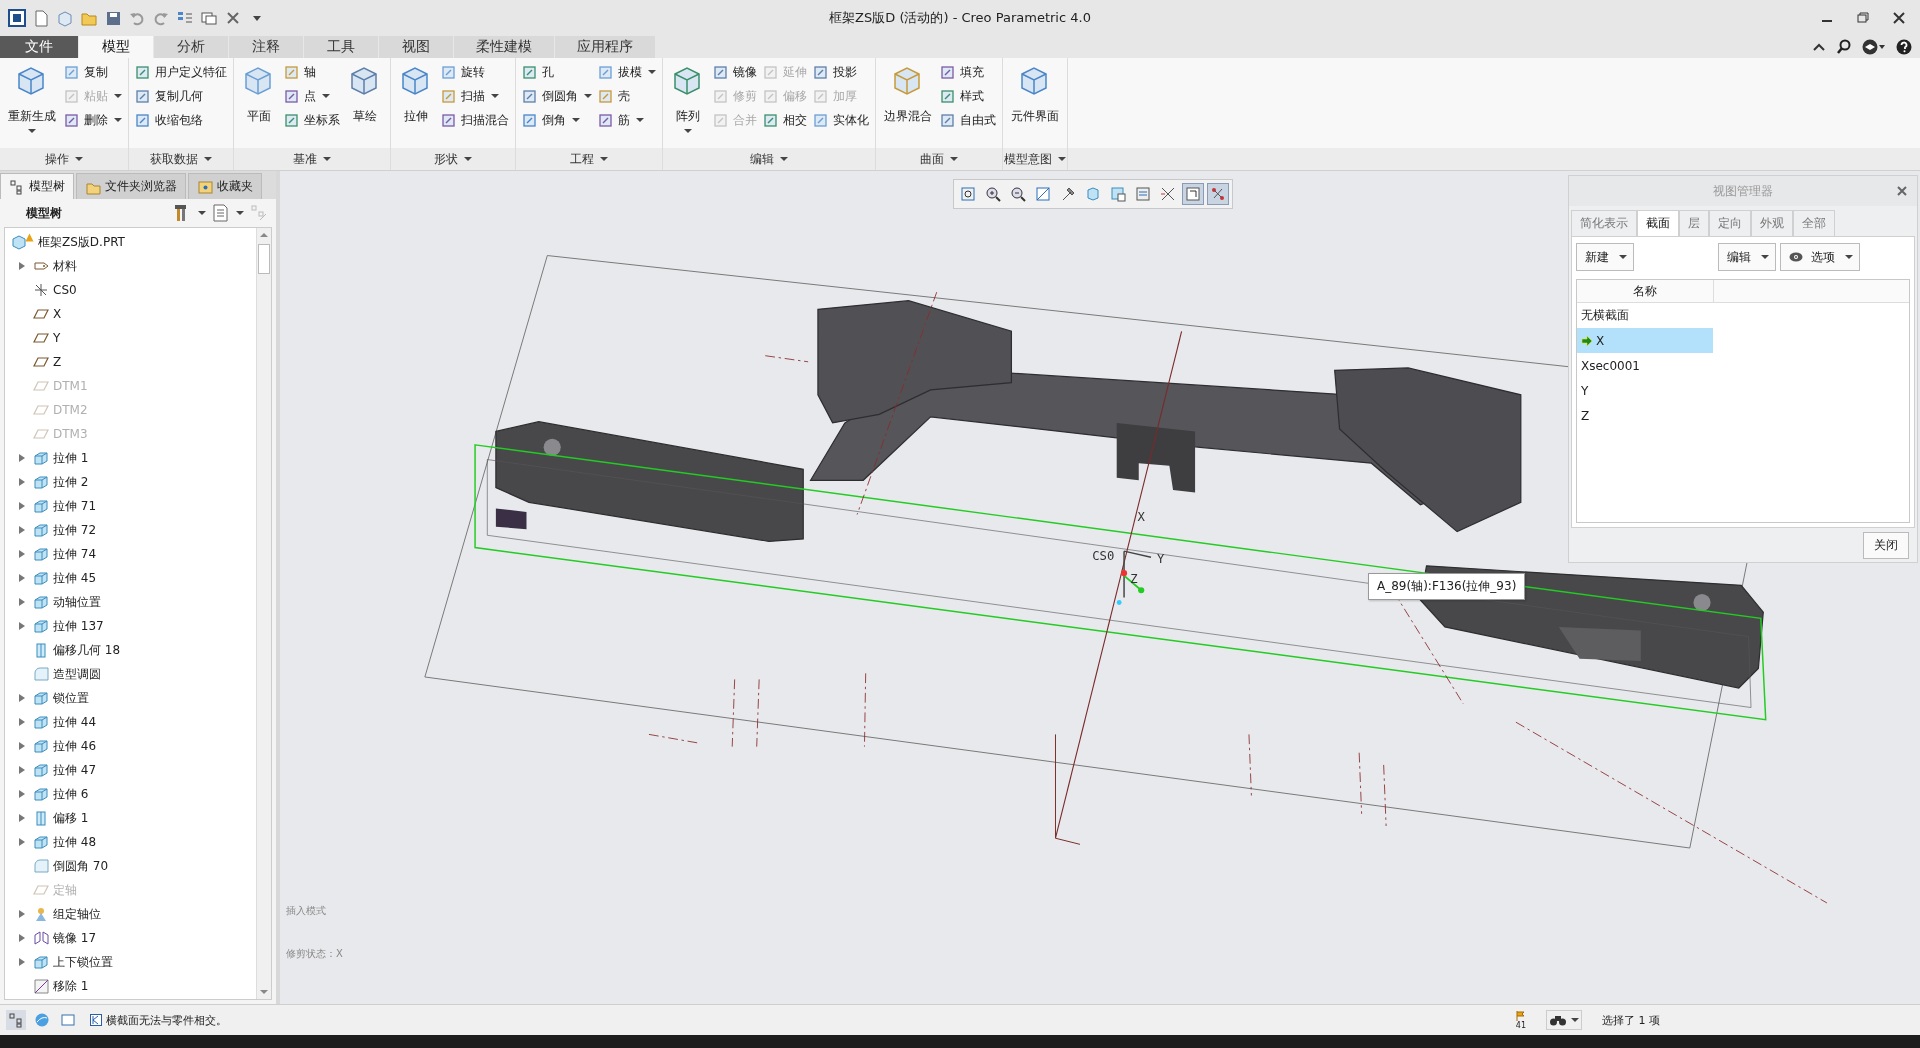 This screenshot has height=1048, width=1920. What do you see at coordinates (71, 698) in the screenshot?
I see `tree-item: 锁位置` at bounding box center [71, 698].